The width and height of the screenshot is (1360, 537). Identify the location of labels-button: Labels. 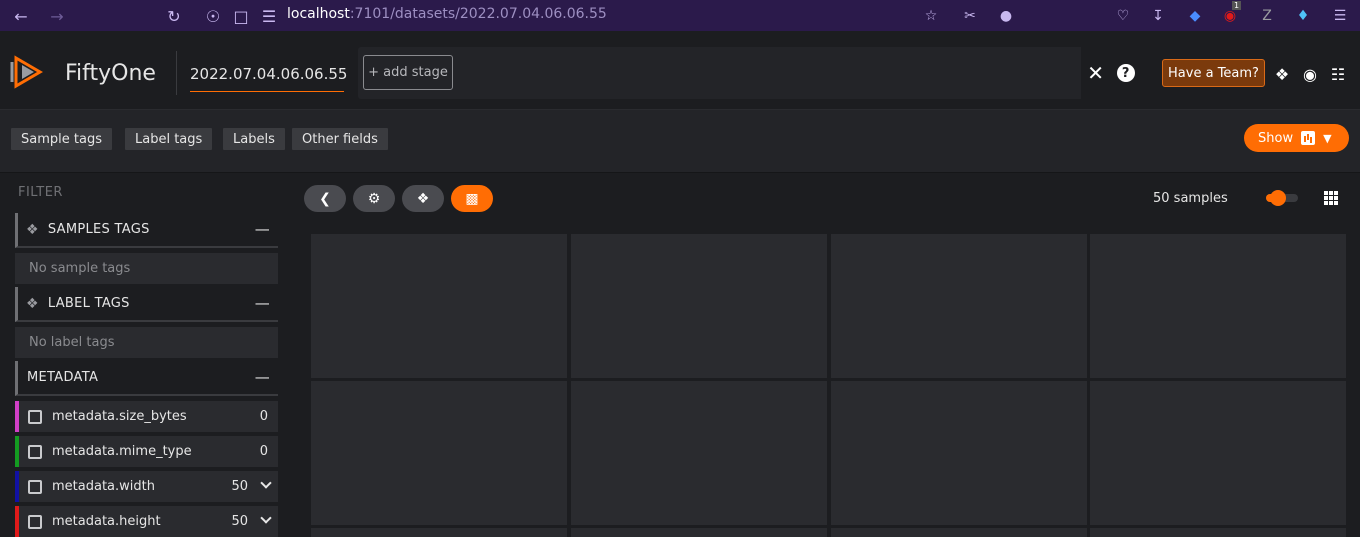
(254, 139).